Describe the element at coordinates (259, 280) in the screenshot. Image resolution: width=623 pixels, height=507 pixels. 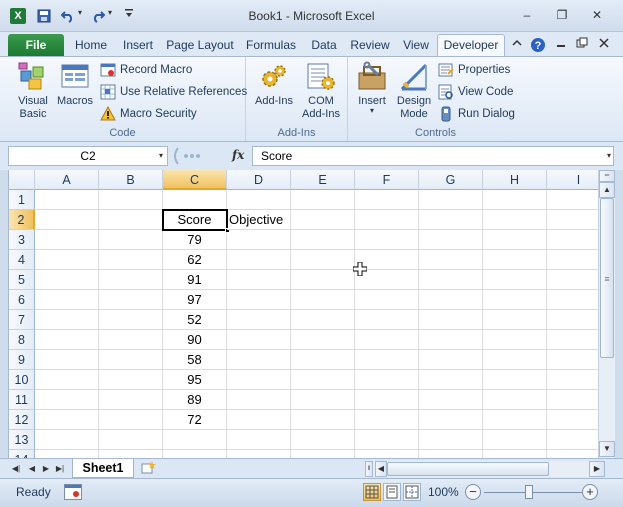
I see `cell-d5` at that location.